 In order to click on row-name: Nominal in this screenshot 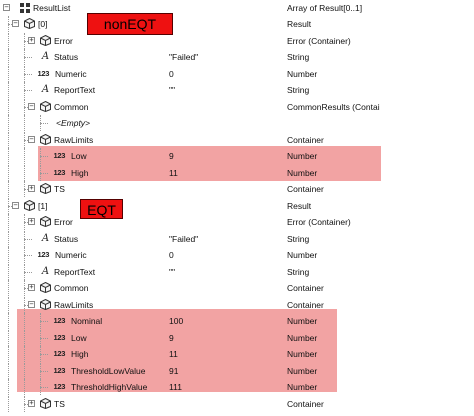, I will do `click(87, 321)`.